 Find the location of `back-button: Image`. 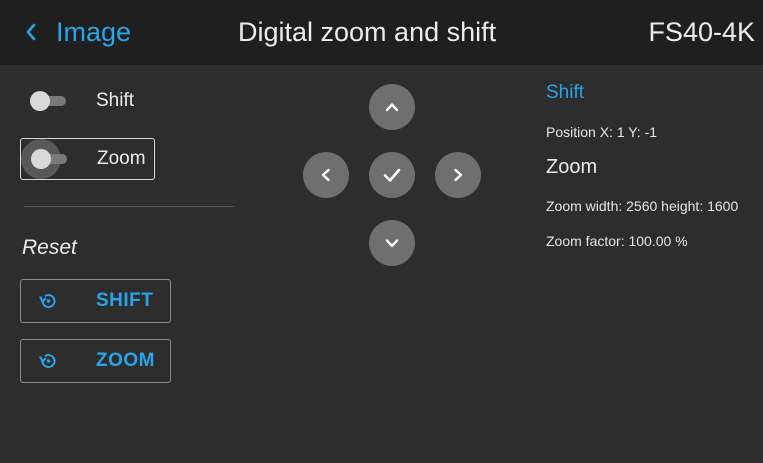

back-button: Image is located at coordinates (77, 32).